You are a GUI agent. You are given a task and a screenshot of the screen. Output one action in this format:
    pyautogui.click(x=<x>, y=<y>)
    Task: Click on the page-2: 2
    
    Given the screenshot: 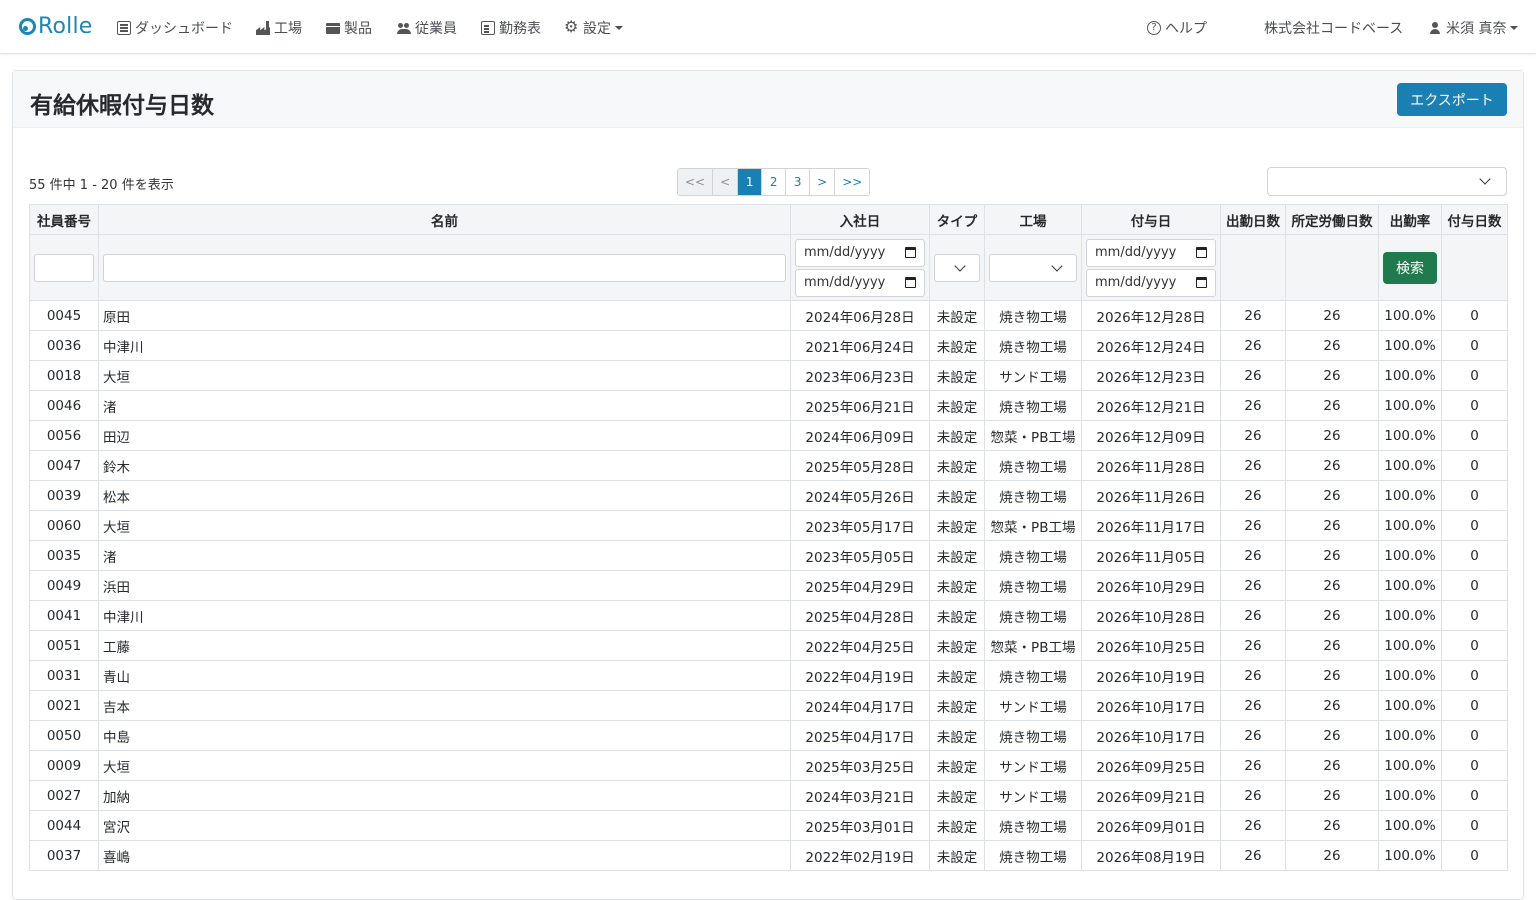 What is the action you would take?
    pyautogui.click(x=774, y=182)
    